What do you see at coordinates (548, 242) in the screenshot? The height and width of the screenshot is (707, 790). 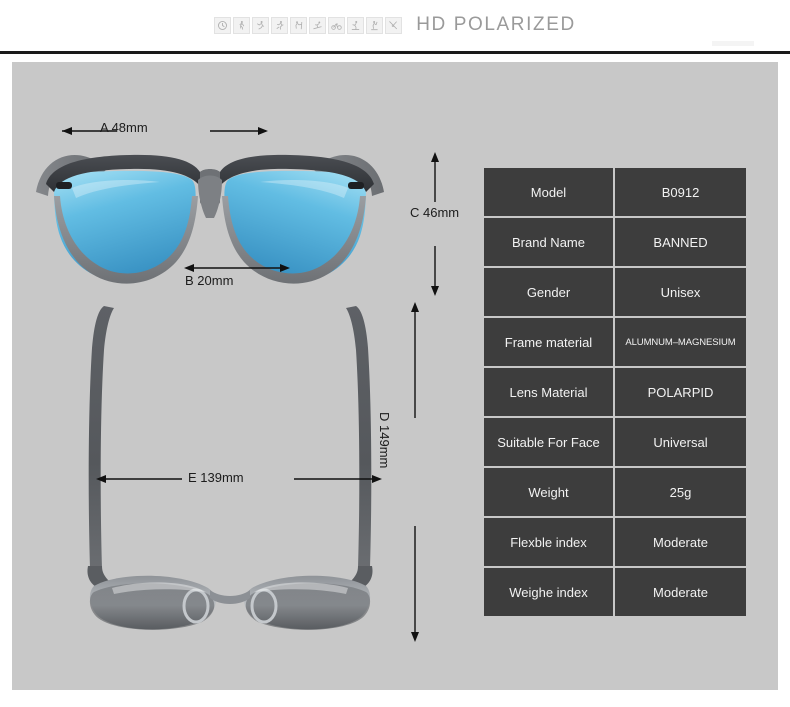 I see `spec-key: Brand Name` at bounding box center [548, 242].